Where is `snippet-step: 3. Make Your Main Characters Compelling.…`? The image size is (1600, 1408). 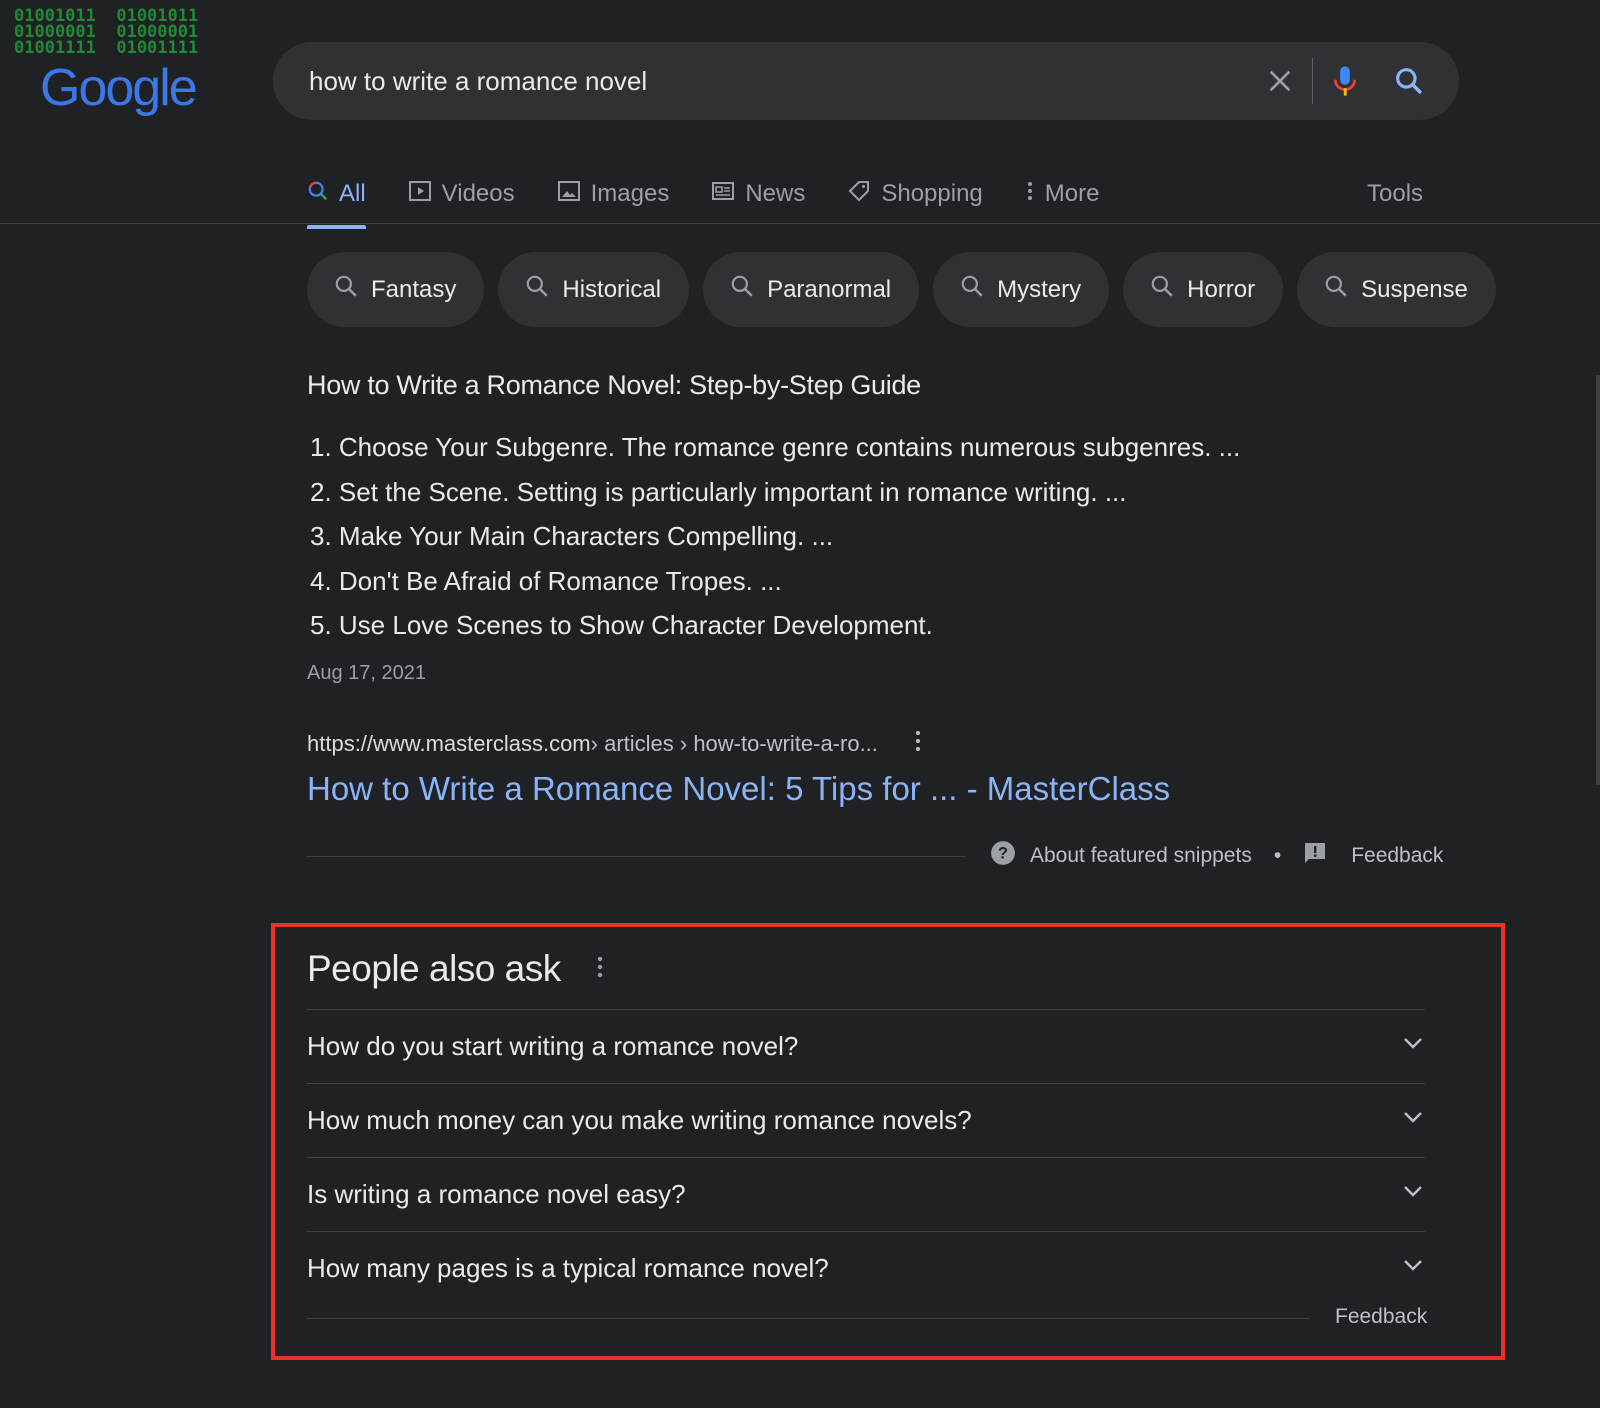 snippet-step: 3. Make Your Main Characters Compelling.… is located at coordinates (572, 536).